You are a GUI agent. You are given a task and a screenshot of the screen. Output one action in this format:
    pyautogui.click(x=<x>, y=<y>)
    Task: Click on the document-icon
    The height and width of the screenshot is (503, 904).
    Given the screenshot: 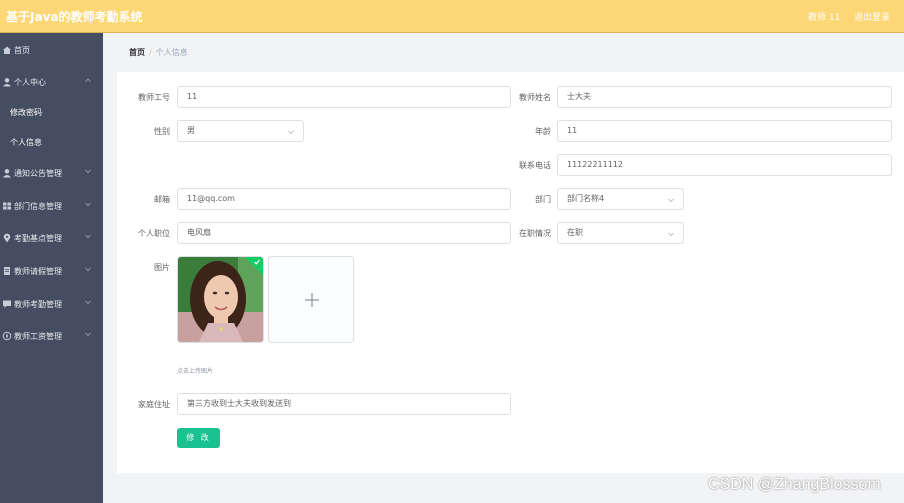 What is the action you would take?
    pyautogui.click(x=7, y=271)
    